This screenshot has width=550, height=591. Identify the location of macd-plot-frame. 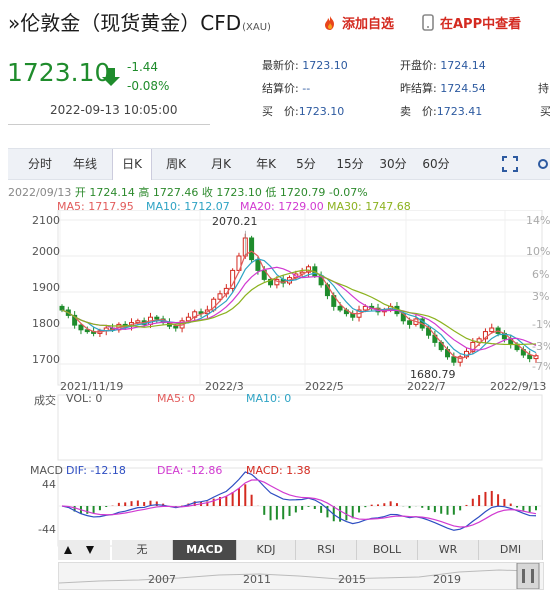
(300, 507).